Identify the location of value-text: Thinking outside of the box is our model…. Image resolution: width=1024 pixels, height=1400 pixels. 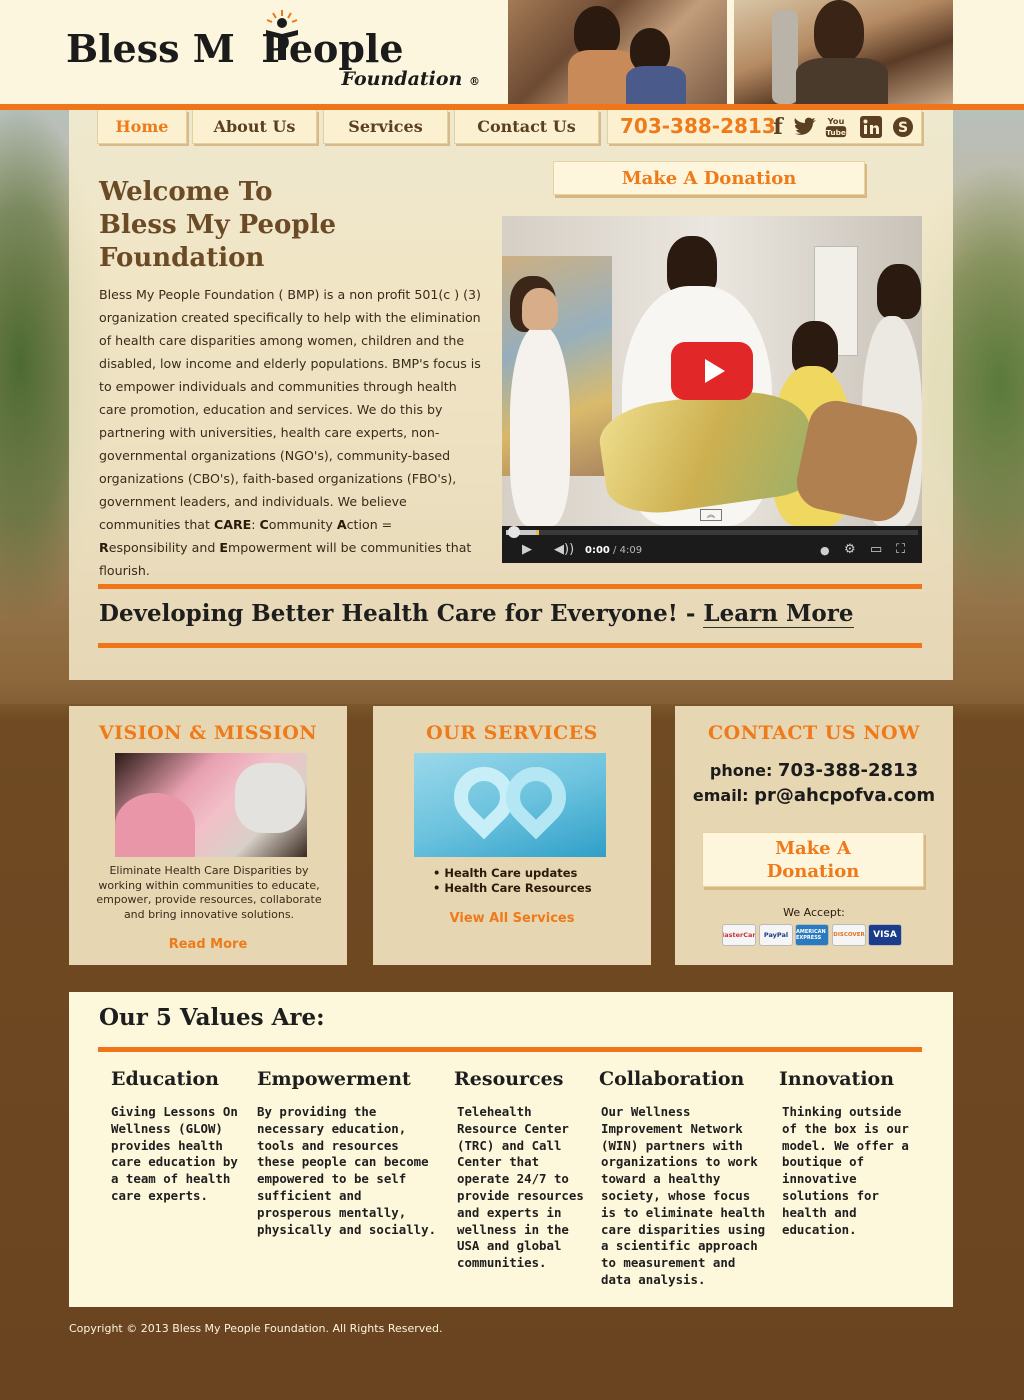
(845, 1170).